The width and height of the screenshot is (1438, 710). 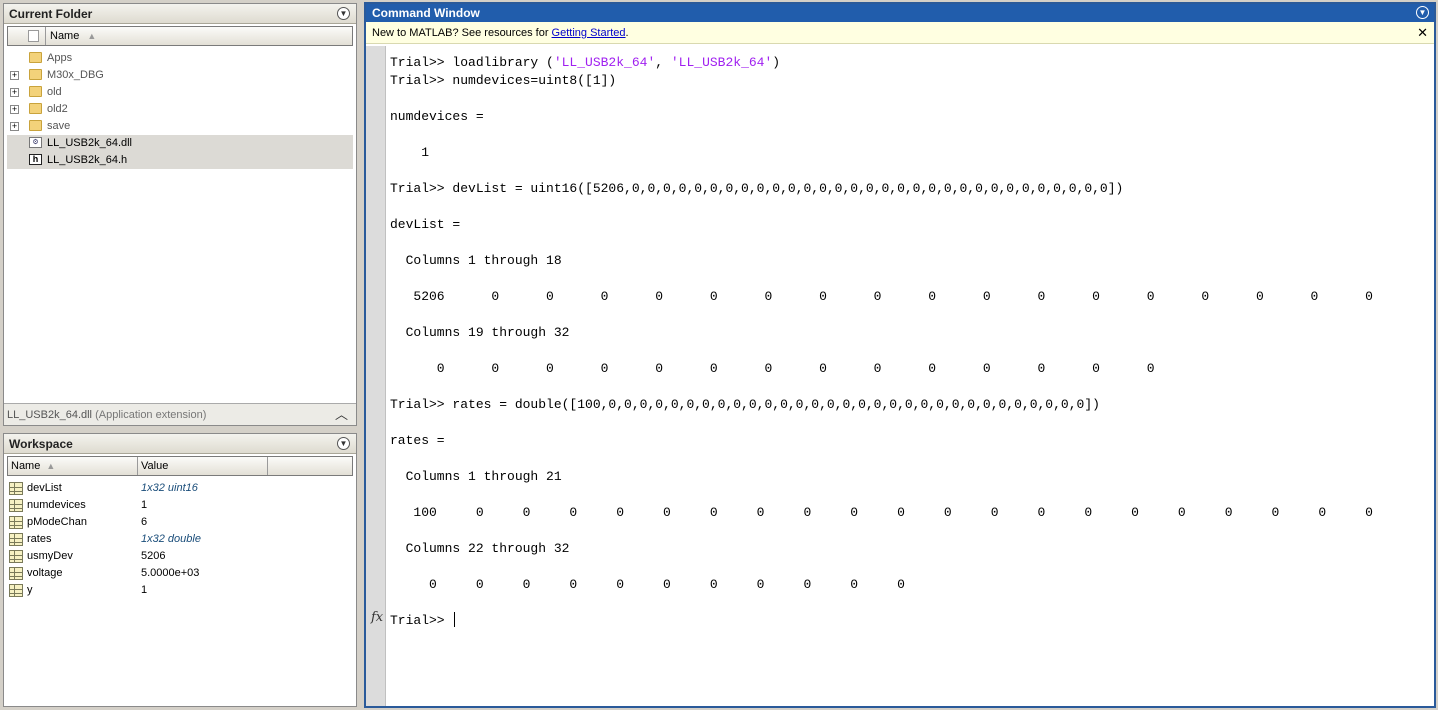 What do you see at coordinates (900, 13) in the screenshot?
I see `command-window-title: Command Window ▼` at bounding box center [900, 13].